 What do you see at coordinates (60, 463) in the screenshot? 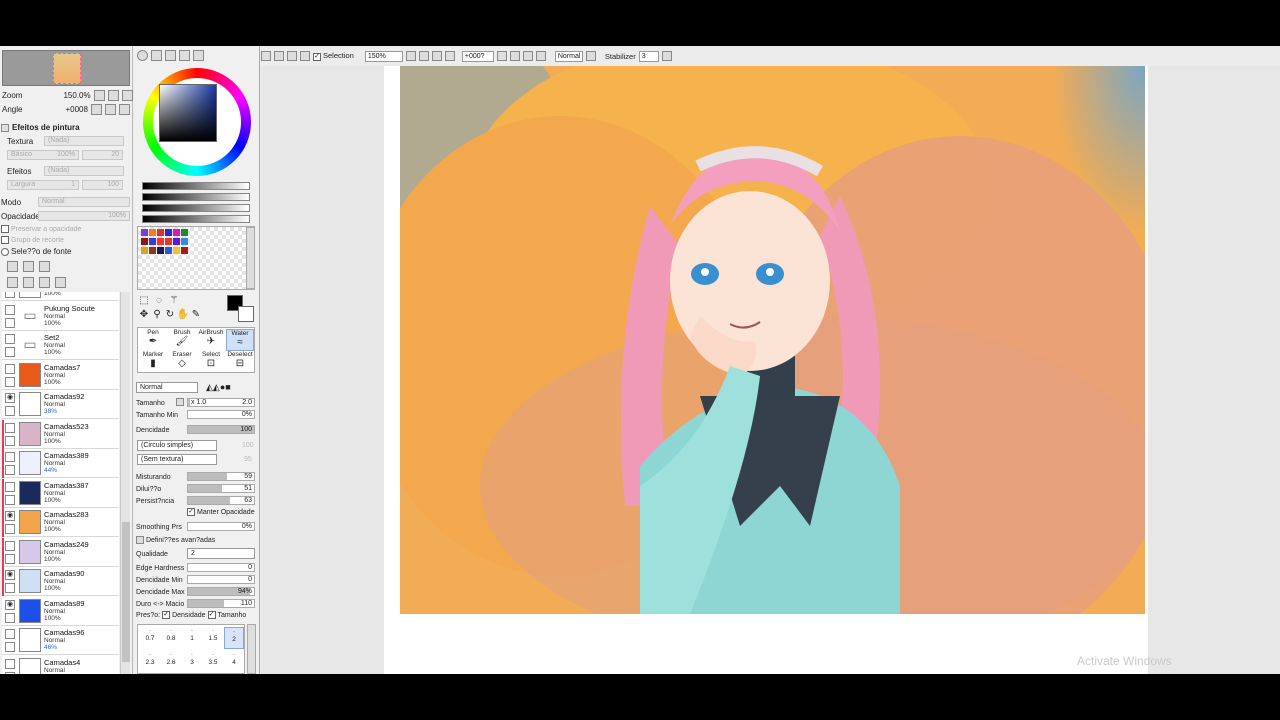
I see `layer-row: Camadas389 Normal 44%` at bounding box center [60, 463].